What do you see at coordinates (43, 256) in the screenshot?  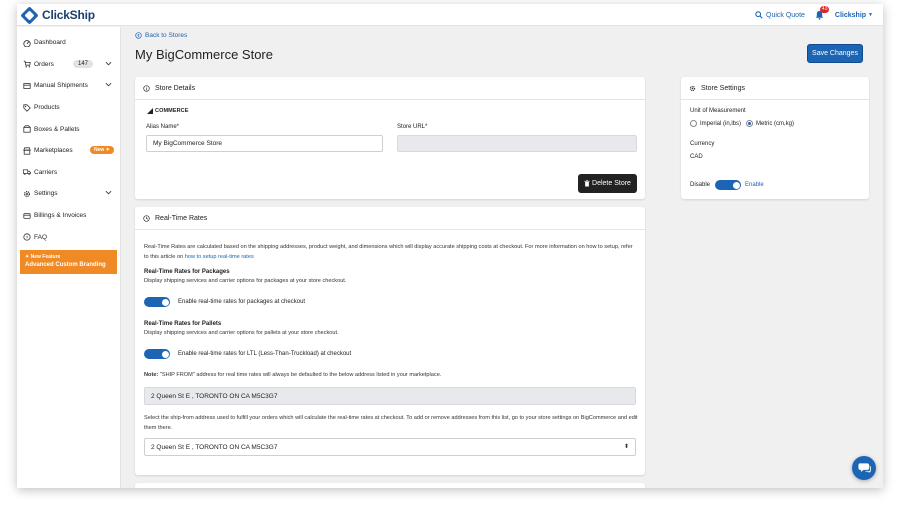 I see `promo-label: ✦ New Feature` at bounding box center [43, 256].